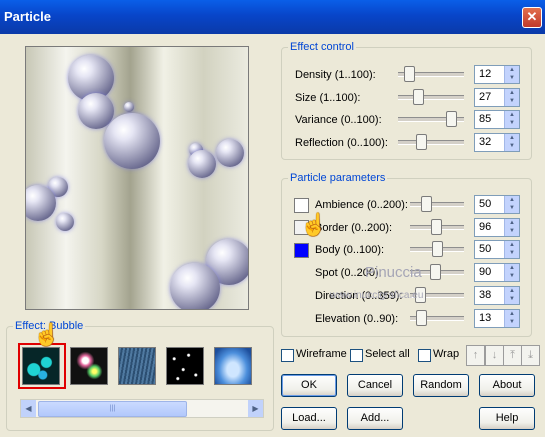 The width and height of the screenshot is (545, 437). What do you see at coordinates (377, 295) in the screenshot?
I see `watermark-url: www.inuccigrafica.eu` at bounding box center [377, 295].